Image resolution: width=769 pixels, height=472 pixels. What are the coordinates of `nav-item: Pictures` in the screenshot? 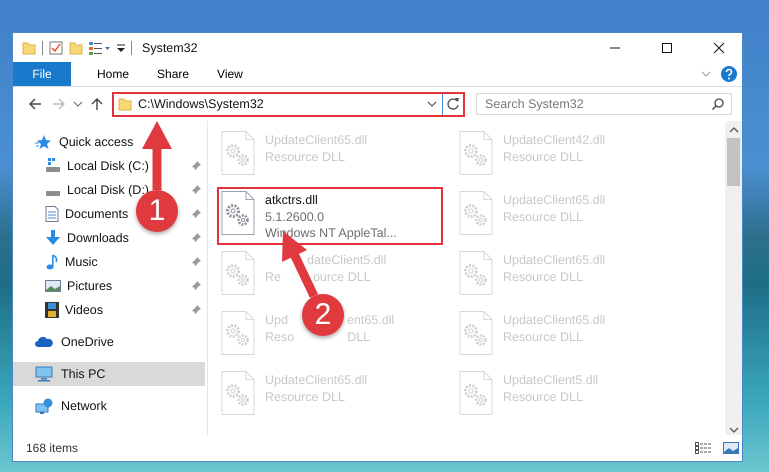 It's located at (89, 286).